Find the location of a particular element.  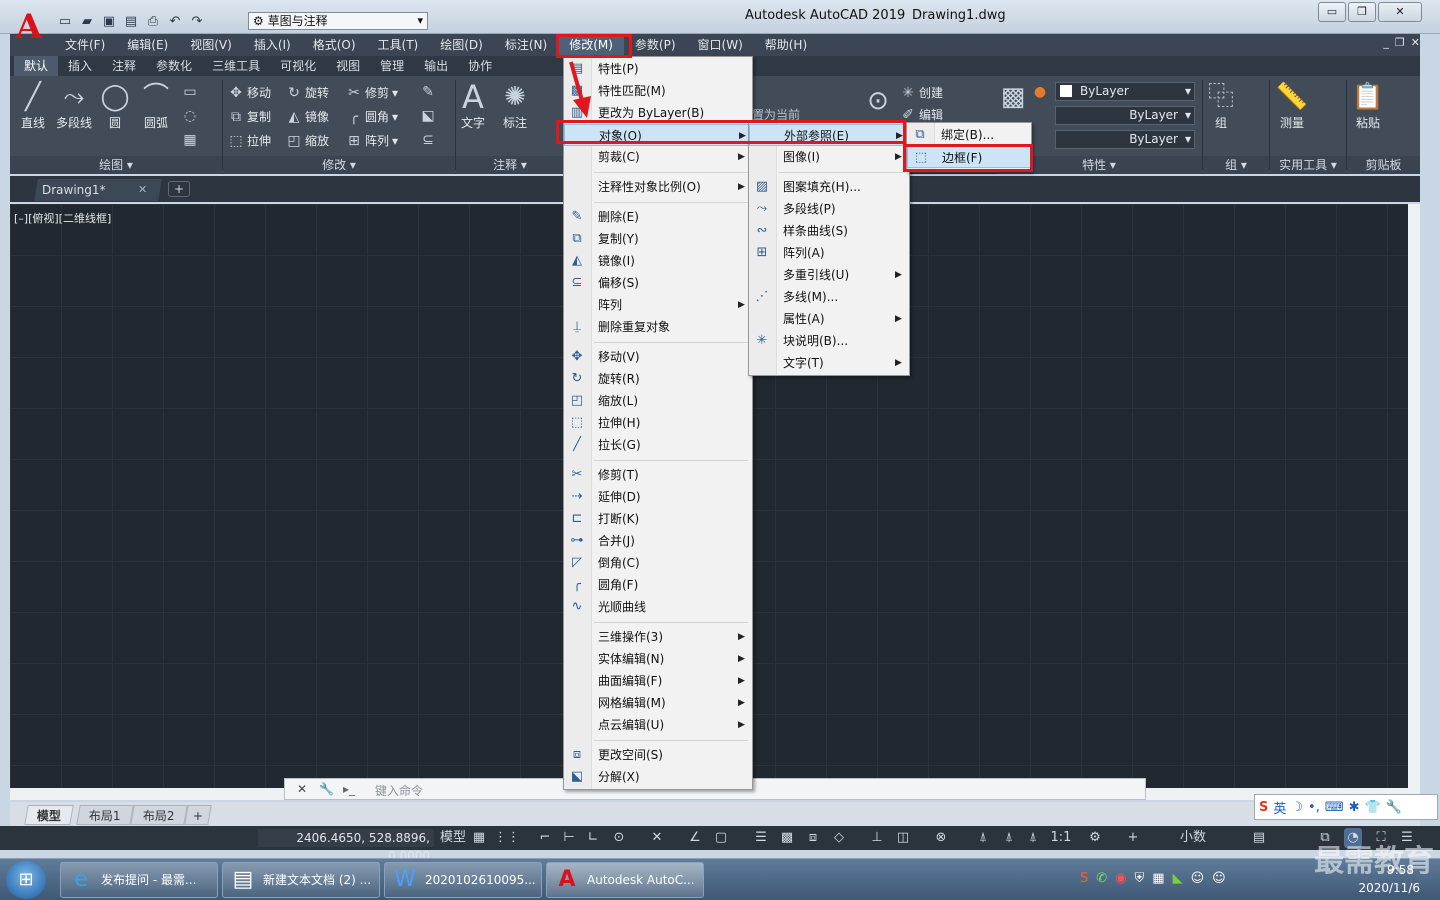

modify-menu-item: ⇢ 延伸(D) is located at coordinates (658, 497).